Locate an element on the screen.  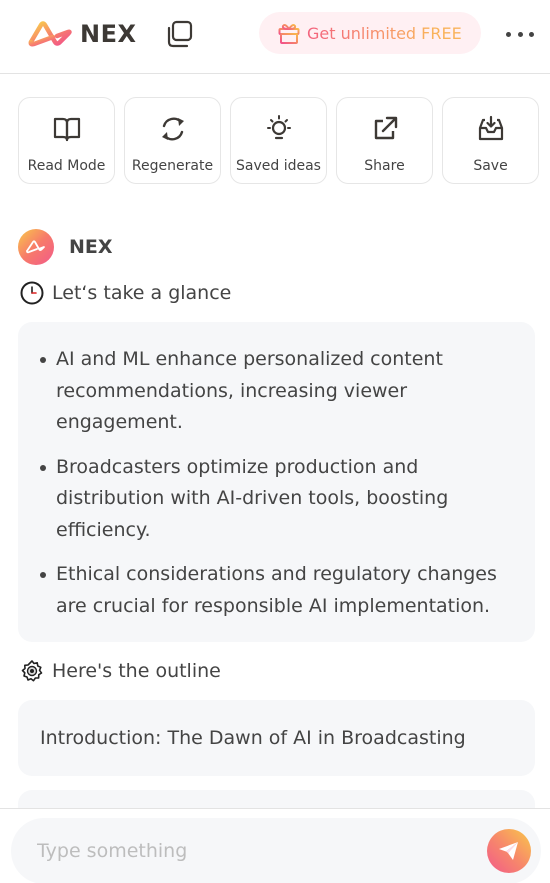
bot-name: NEX is located at coordinates (91, 247).